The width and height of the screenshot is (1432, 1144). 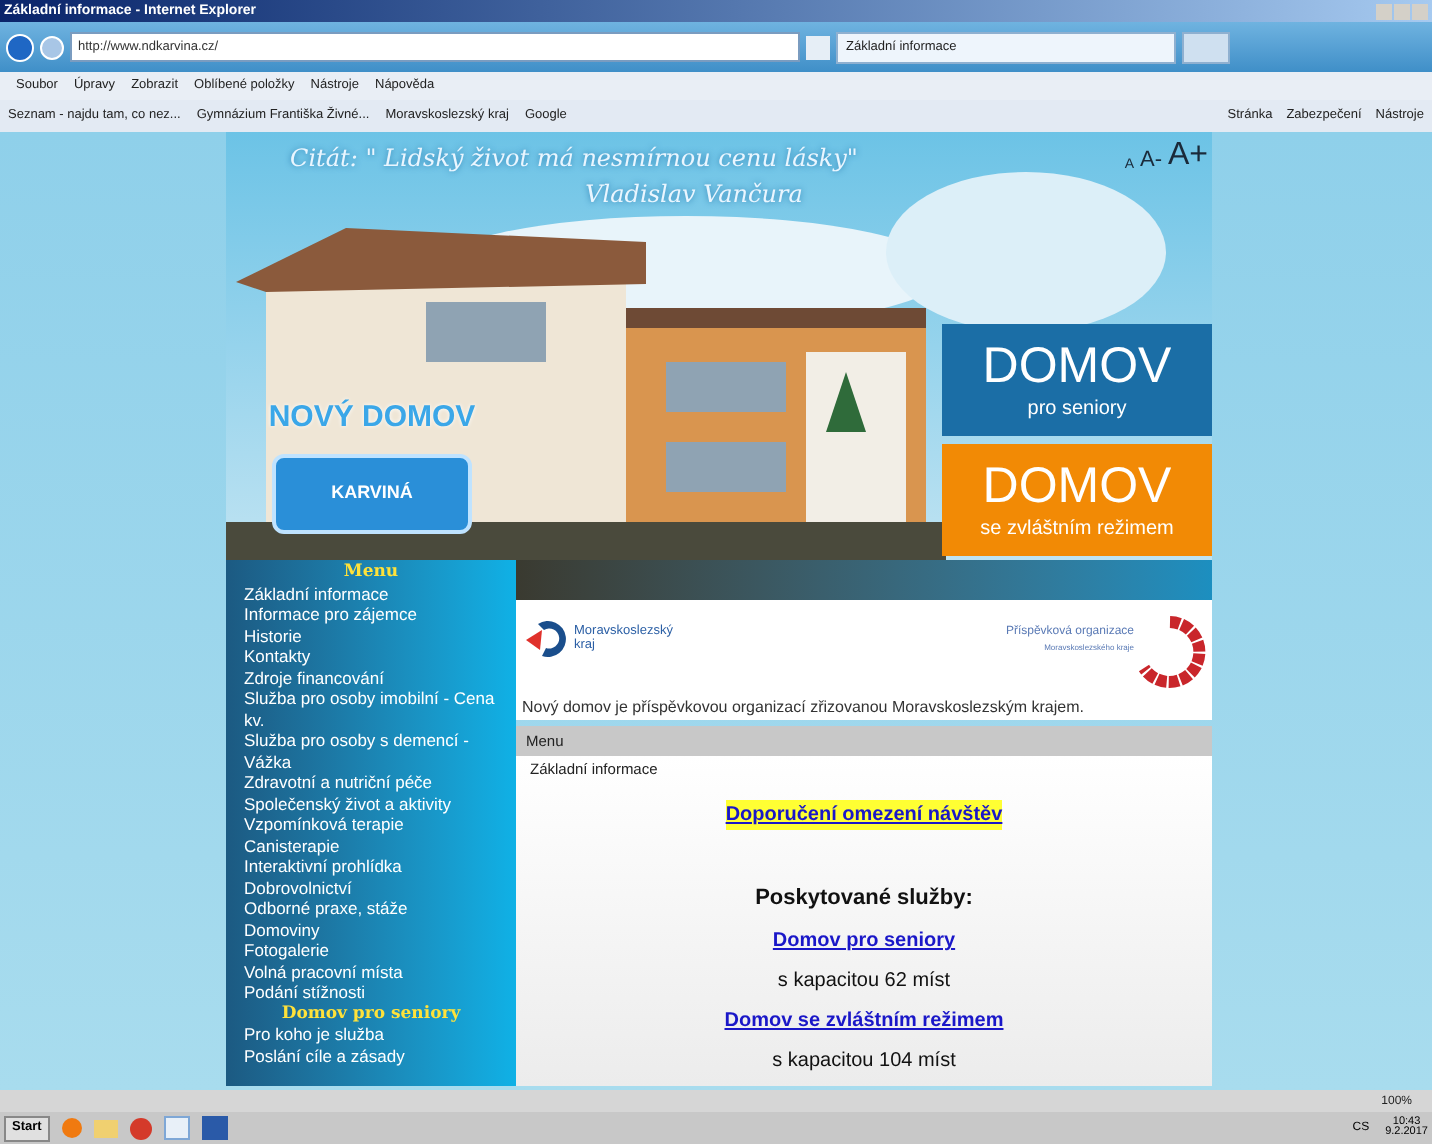 I want to click on service-link: Domov pro seniory, so click(x=864, y=941).